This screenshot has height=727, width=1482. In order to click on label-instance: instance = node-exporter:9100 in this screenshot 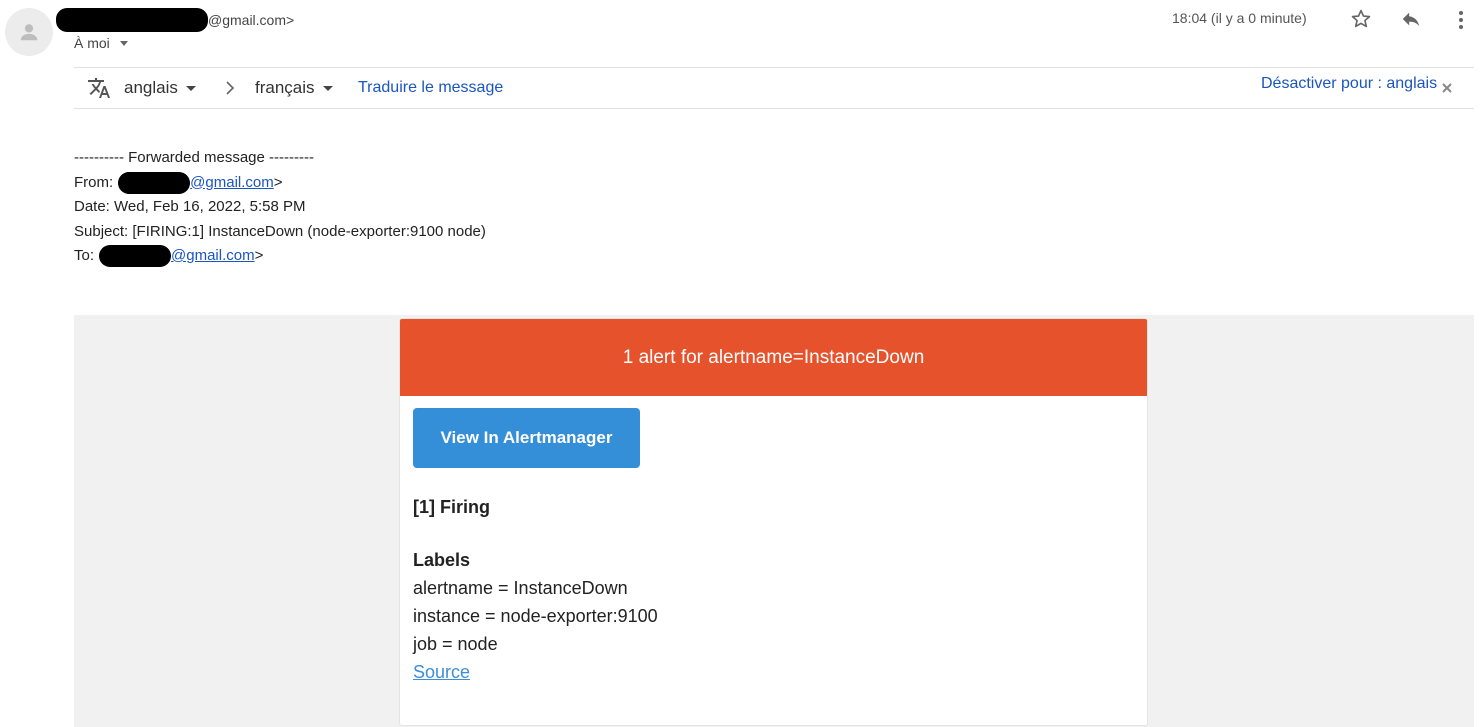, I will do `click(535, 616)`.